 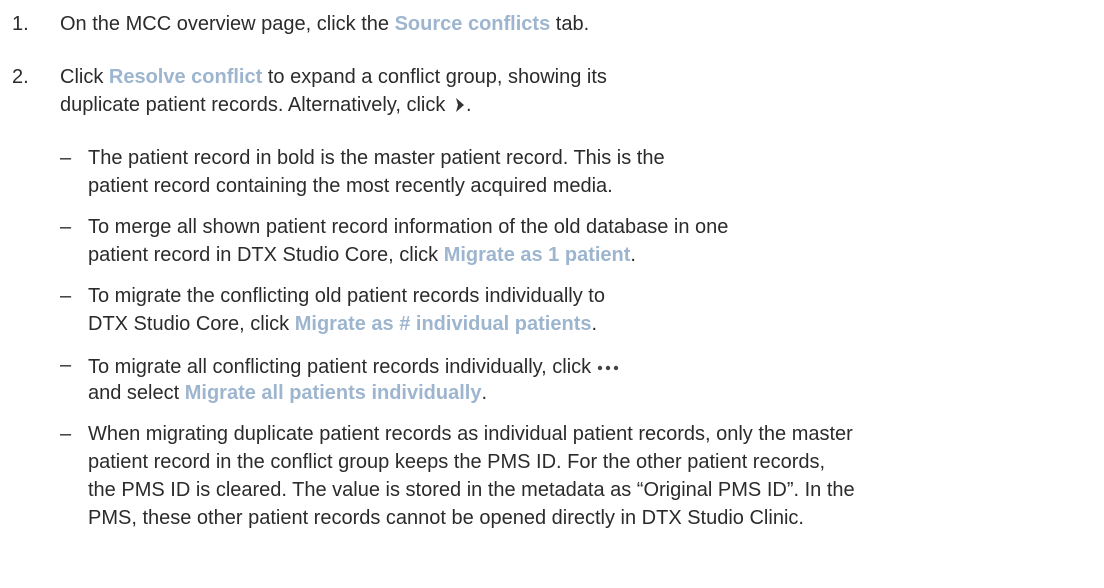 I want to click on text: DTX Studio Core, click, so click(x=191, y=324).